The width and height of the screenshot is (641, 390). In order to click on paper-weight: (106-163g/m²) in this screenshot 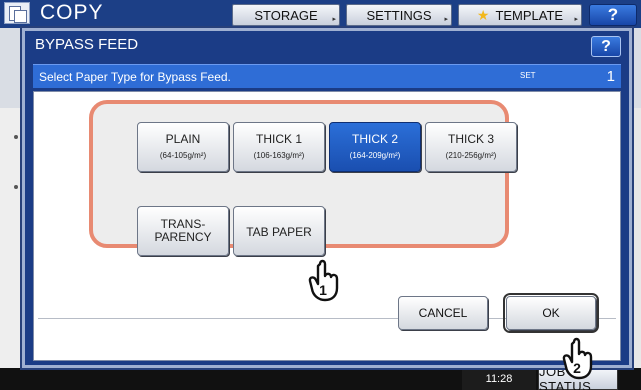, I will do `click(279, 155)`.